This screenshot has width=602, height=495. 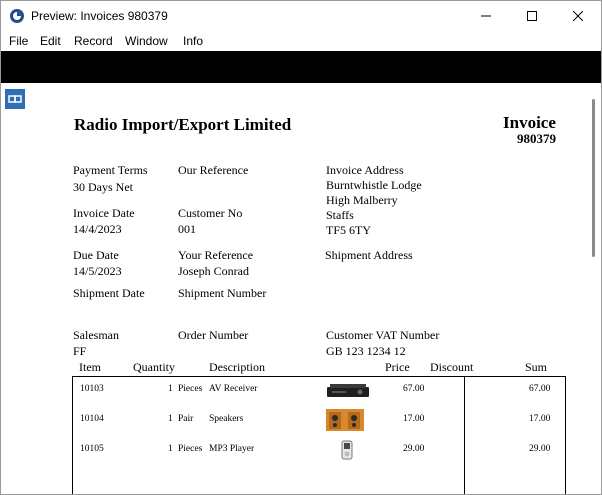 What do you see at coordinates (348, 230) in the screenshot?
I see `address-line-4: TF5 6TY` at bounding box center [348, 230].